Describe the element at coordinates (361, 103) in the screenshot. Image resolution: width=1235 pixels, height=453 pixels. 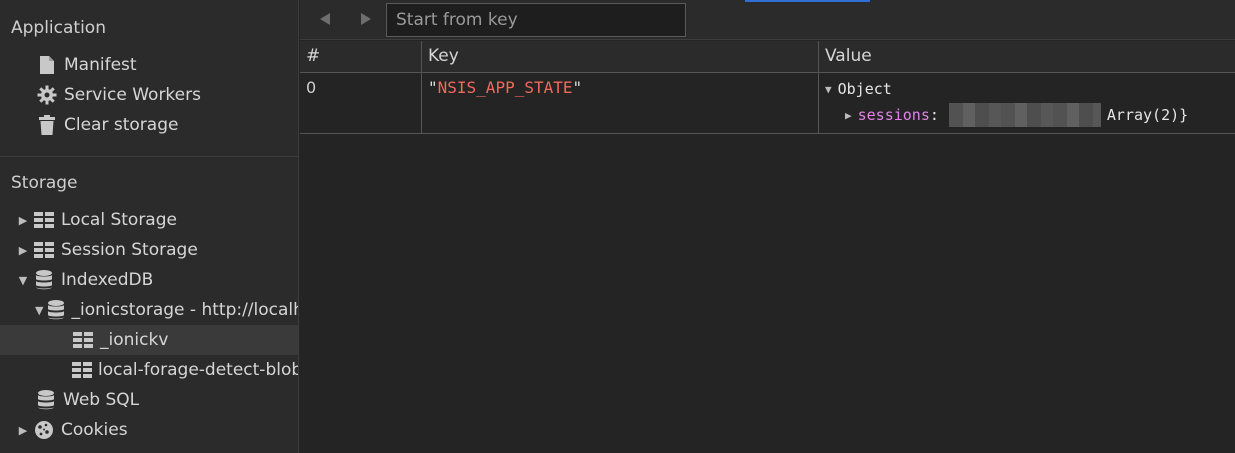
I see `row-index-cell: 0` at that location.